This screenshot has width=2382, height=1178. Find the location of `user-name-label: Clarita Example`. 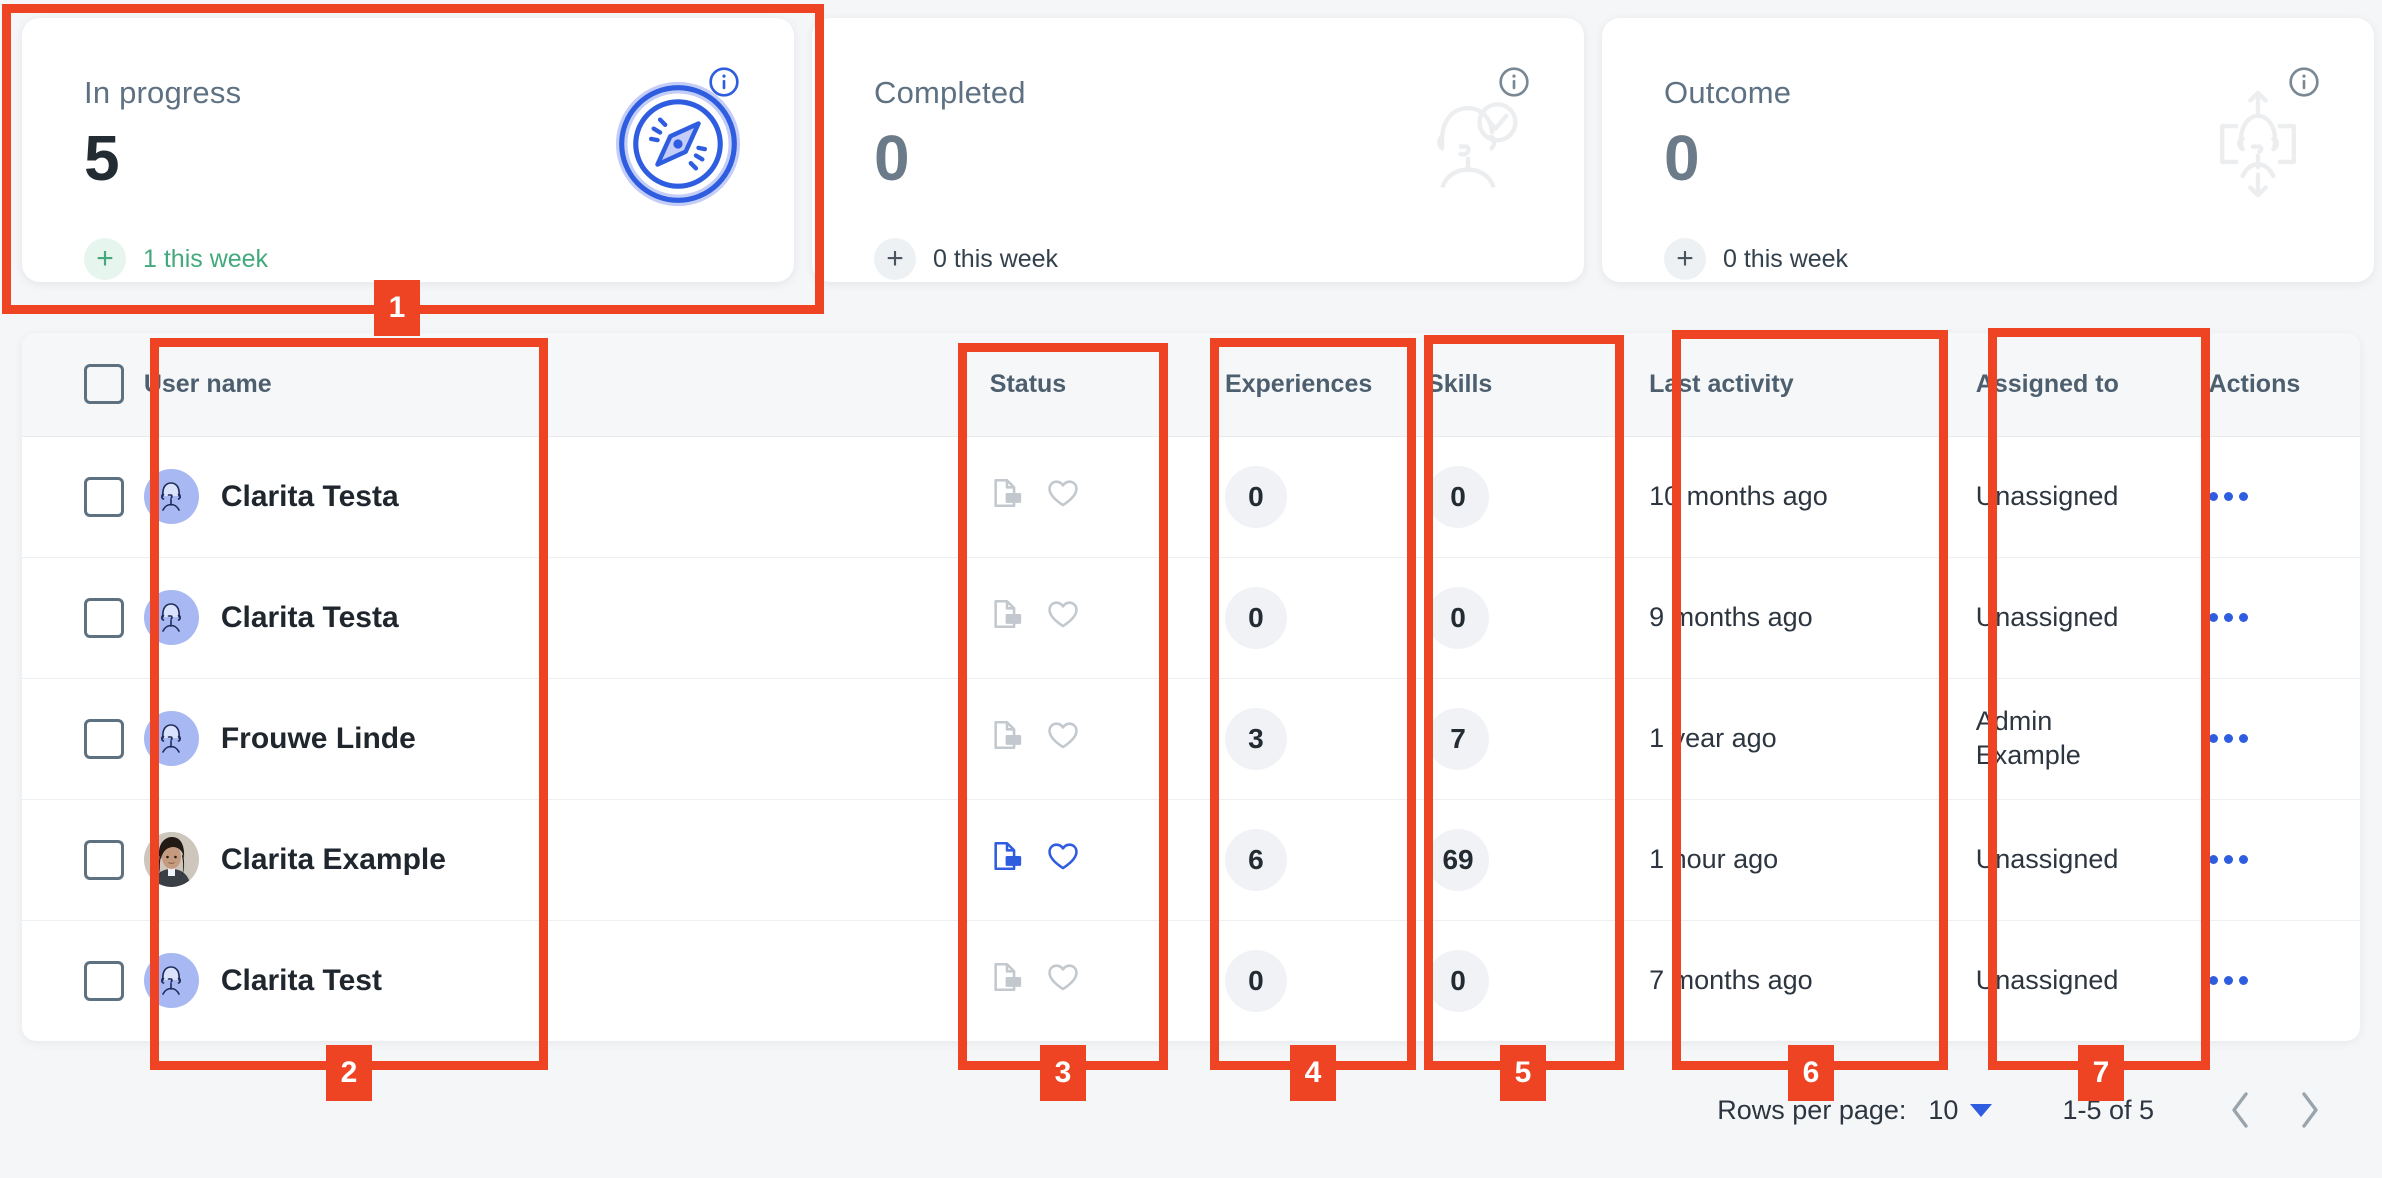

user-name-label: Clarita Example is located at coordinates (333, 860).